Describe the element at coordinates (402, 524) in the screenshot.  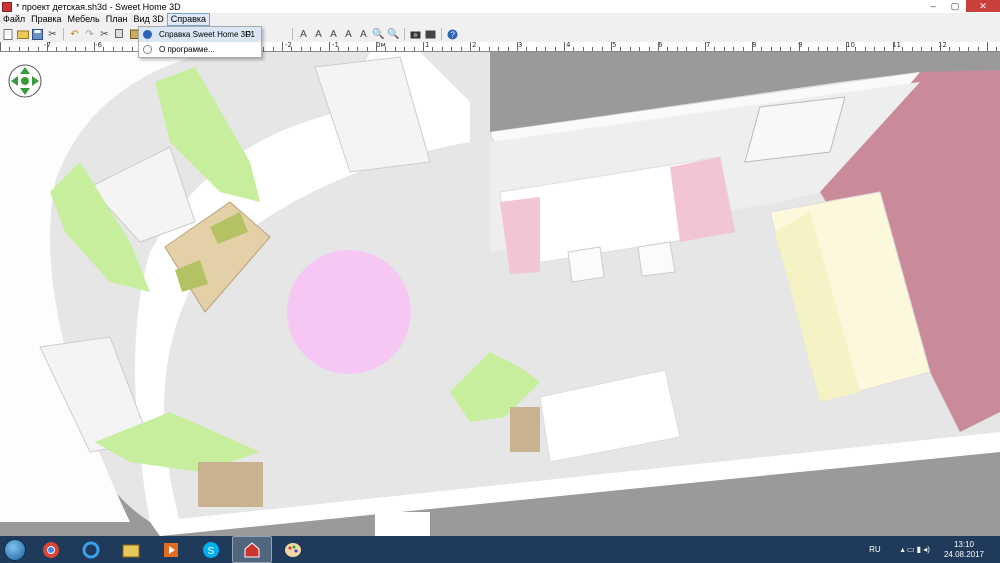
I see `wall-block` at that location.